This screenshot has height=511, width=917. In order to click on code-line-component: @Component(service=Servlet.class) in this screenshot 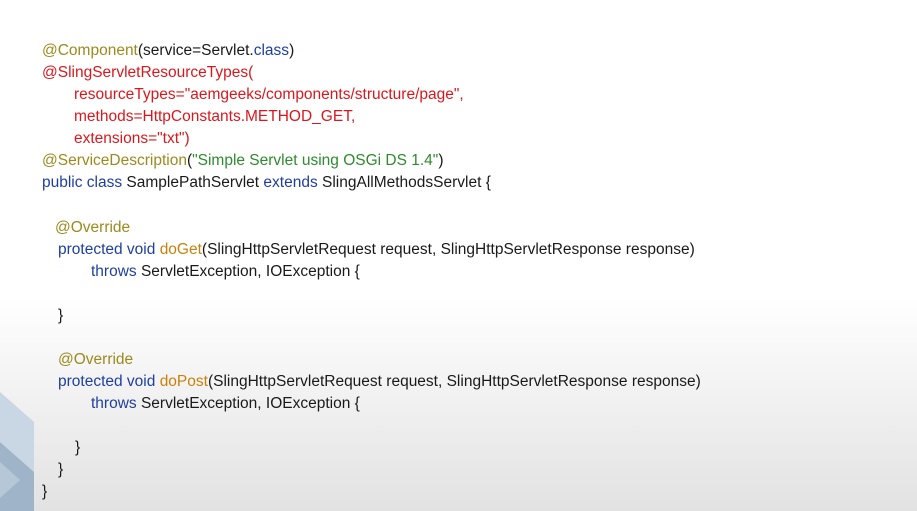, I will do `click(168, 51)`.